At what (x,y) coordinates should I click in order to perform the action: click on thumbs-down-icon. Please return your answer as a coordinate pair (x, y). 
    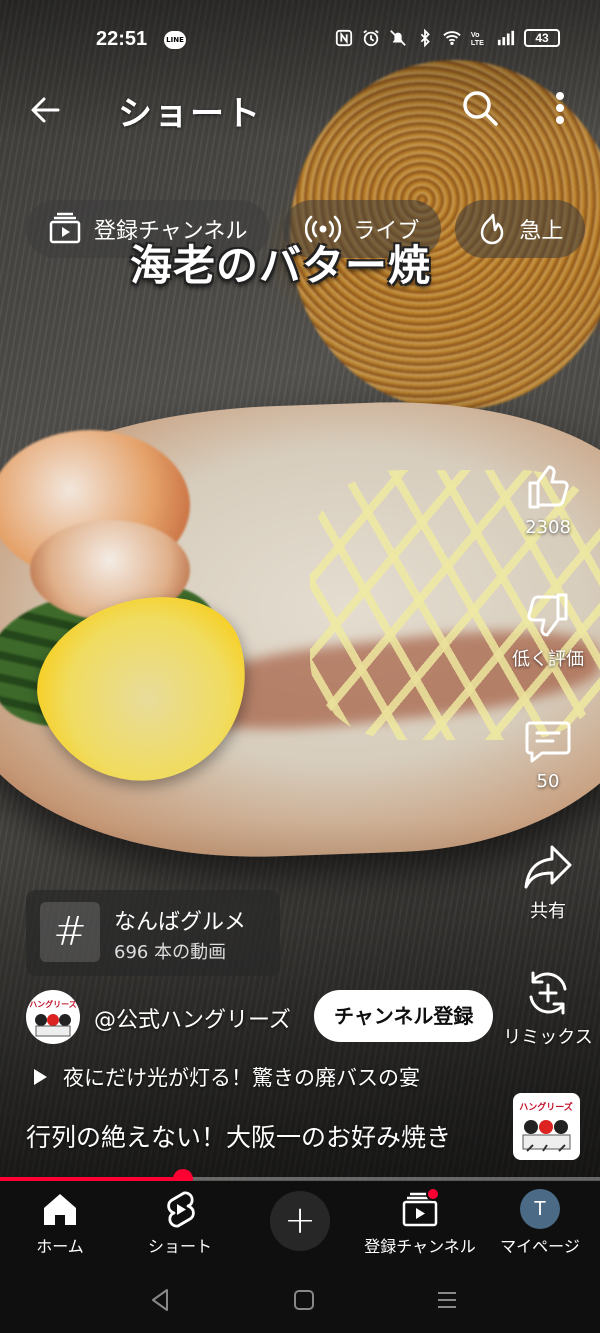
    Looking at the image, I should click on (547, 615).